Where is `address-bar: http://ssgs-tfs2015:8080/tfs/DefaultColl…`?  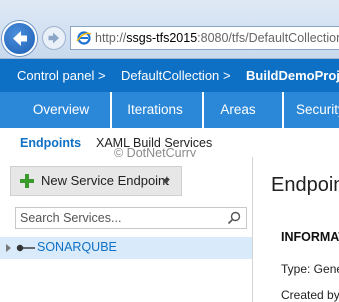
address-bar: http://ssgs-tfs2015:8080/tfs/DefaultColl… is located at coordinates (204, 38).